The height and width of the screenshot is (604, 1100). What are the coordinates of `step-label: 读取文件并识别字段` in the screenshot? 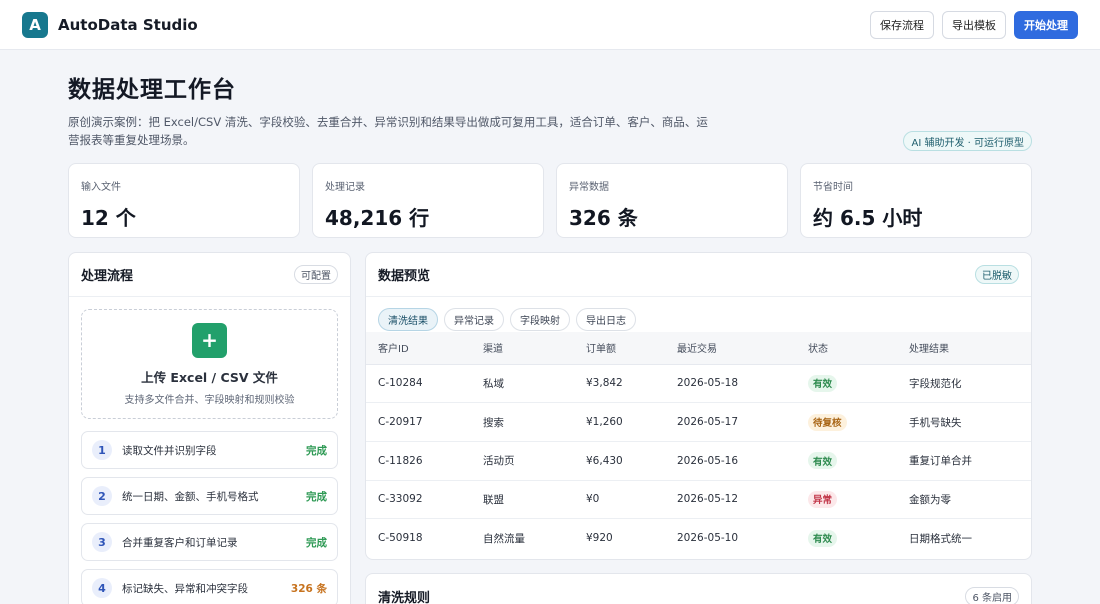 It's located at (169, 450).